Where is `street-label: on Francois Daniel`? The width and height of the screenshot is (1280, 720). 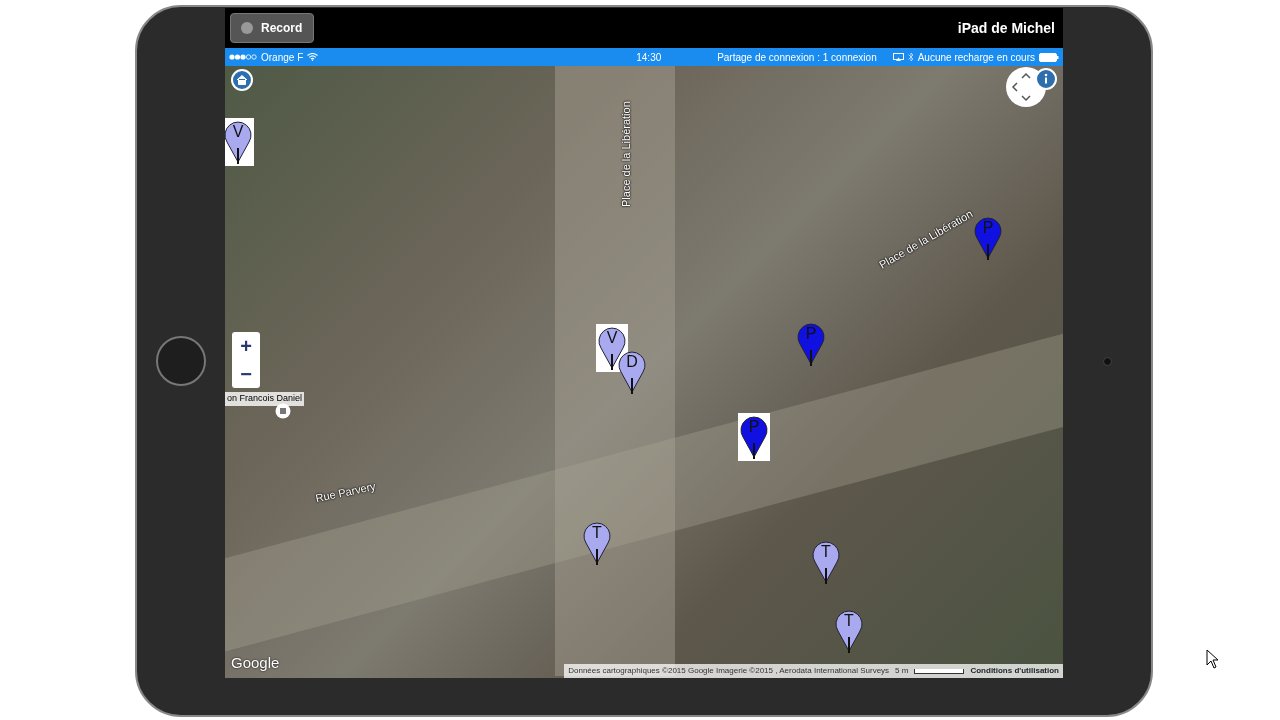
street-label: on Francois Daniel is located at coordinates (265, 399).